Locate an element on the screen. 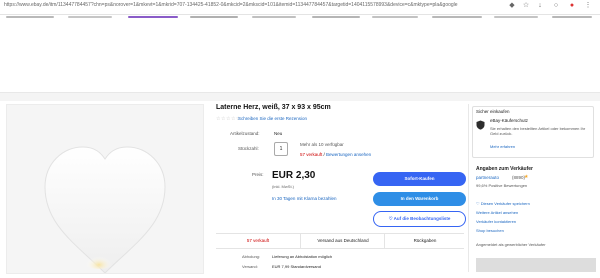 Image resolution: width=600 pixels, height=278 pixels. price-vat-note: (inkl. MwSt.) is located at coordinates (283, 186).